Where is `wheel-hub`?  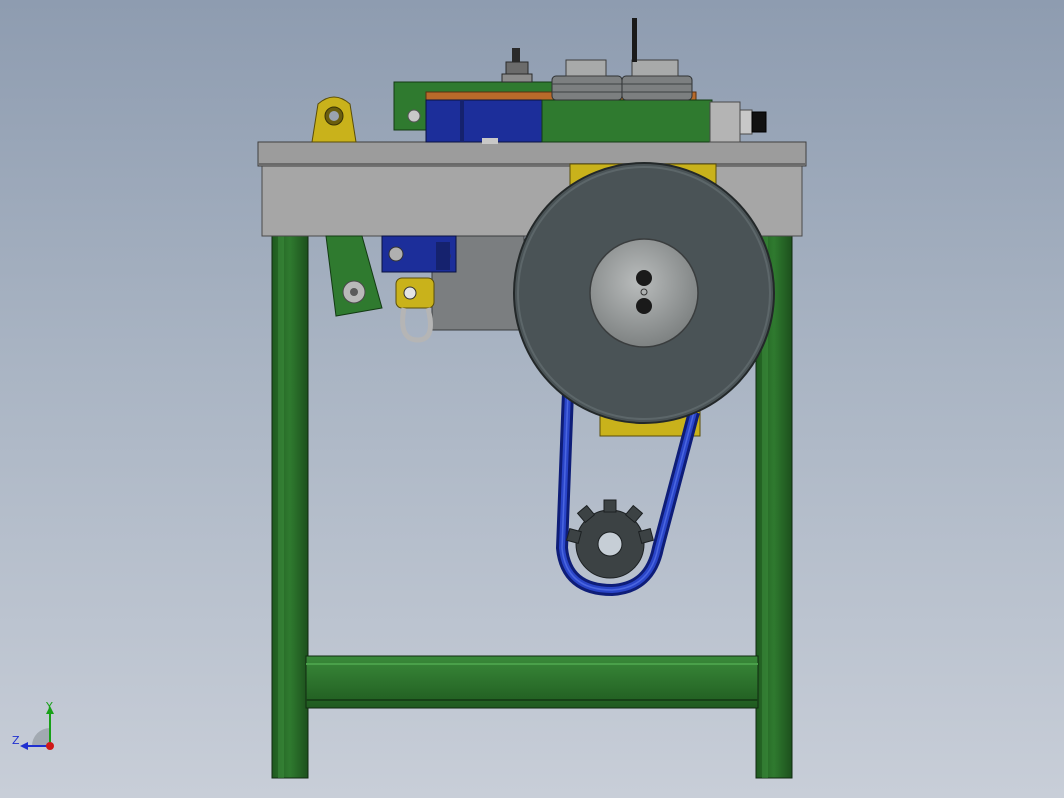 wheel-hub is located at coordinates (644, 293).